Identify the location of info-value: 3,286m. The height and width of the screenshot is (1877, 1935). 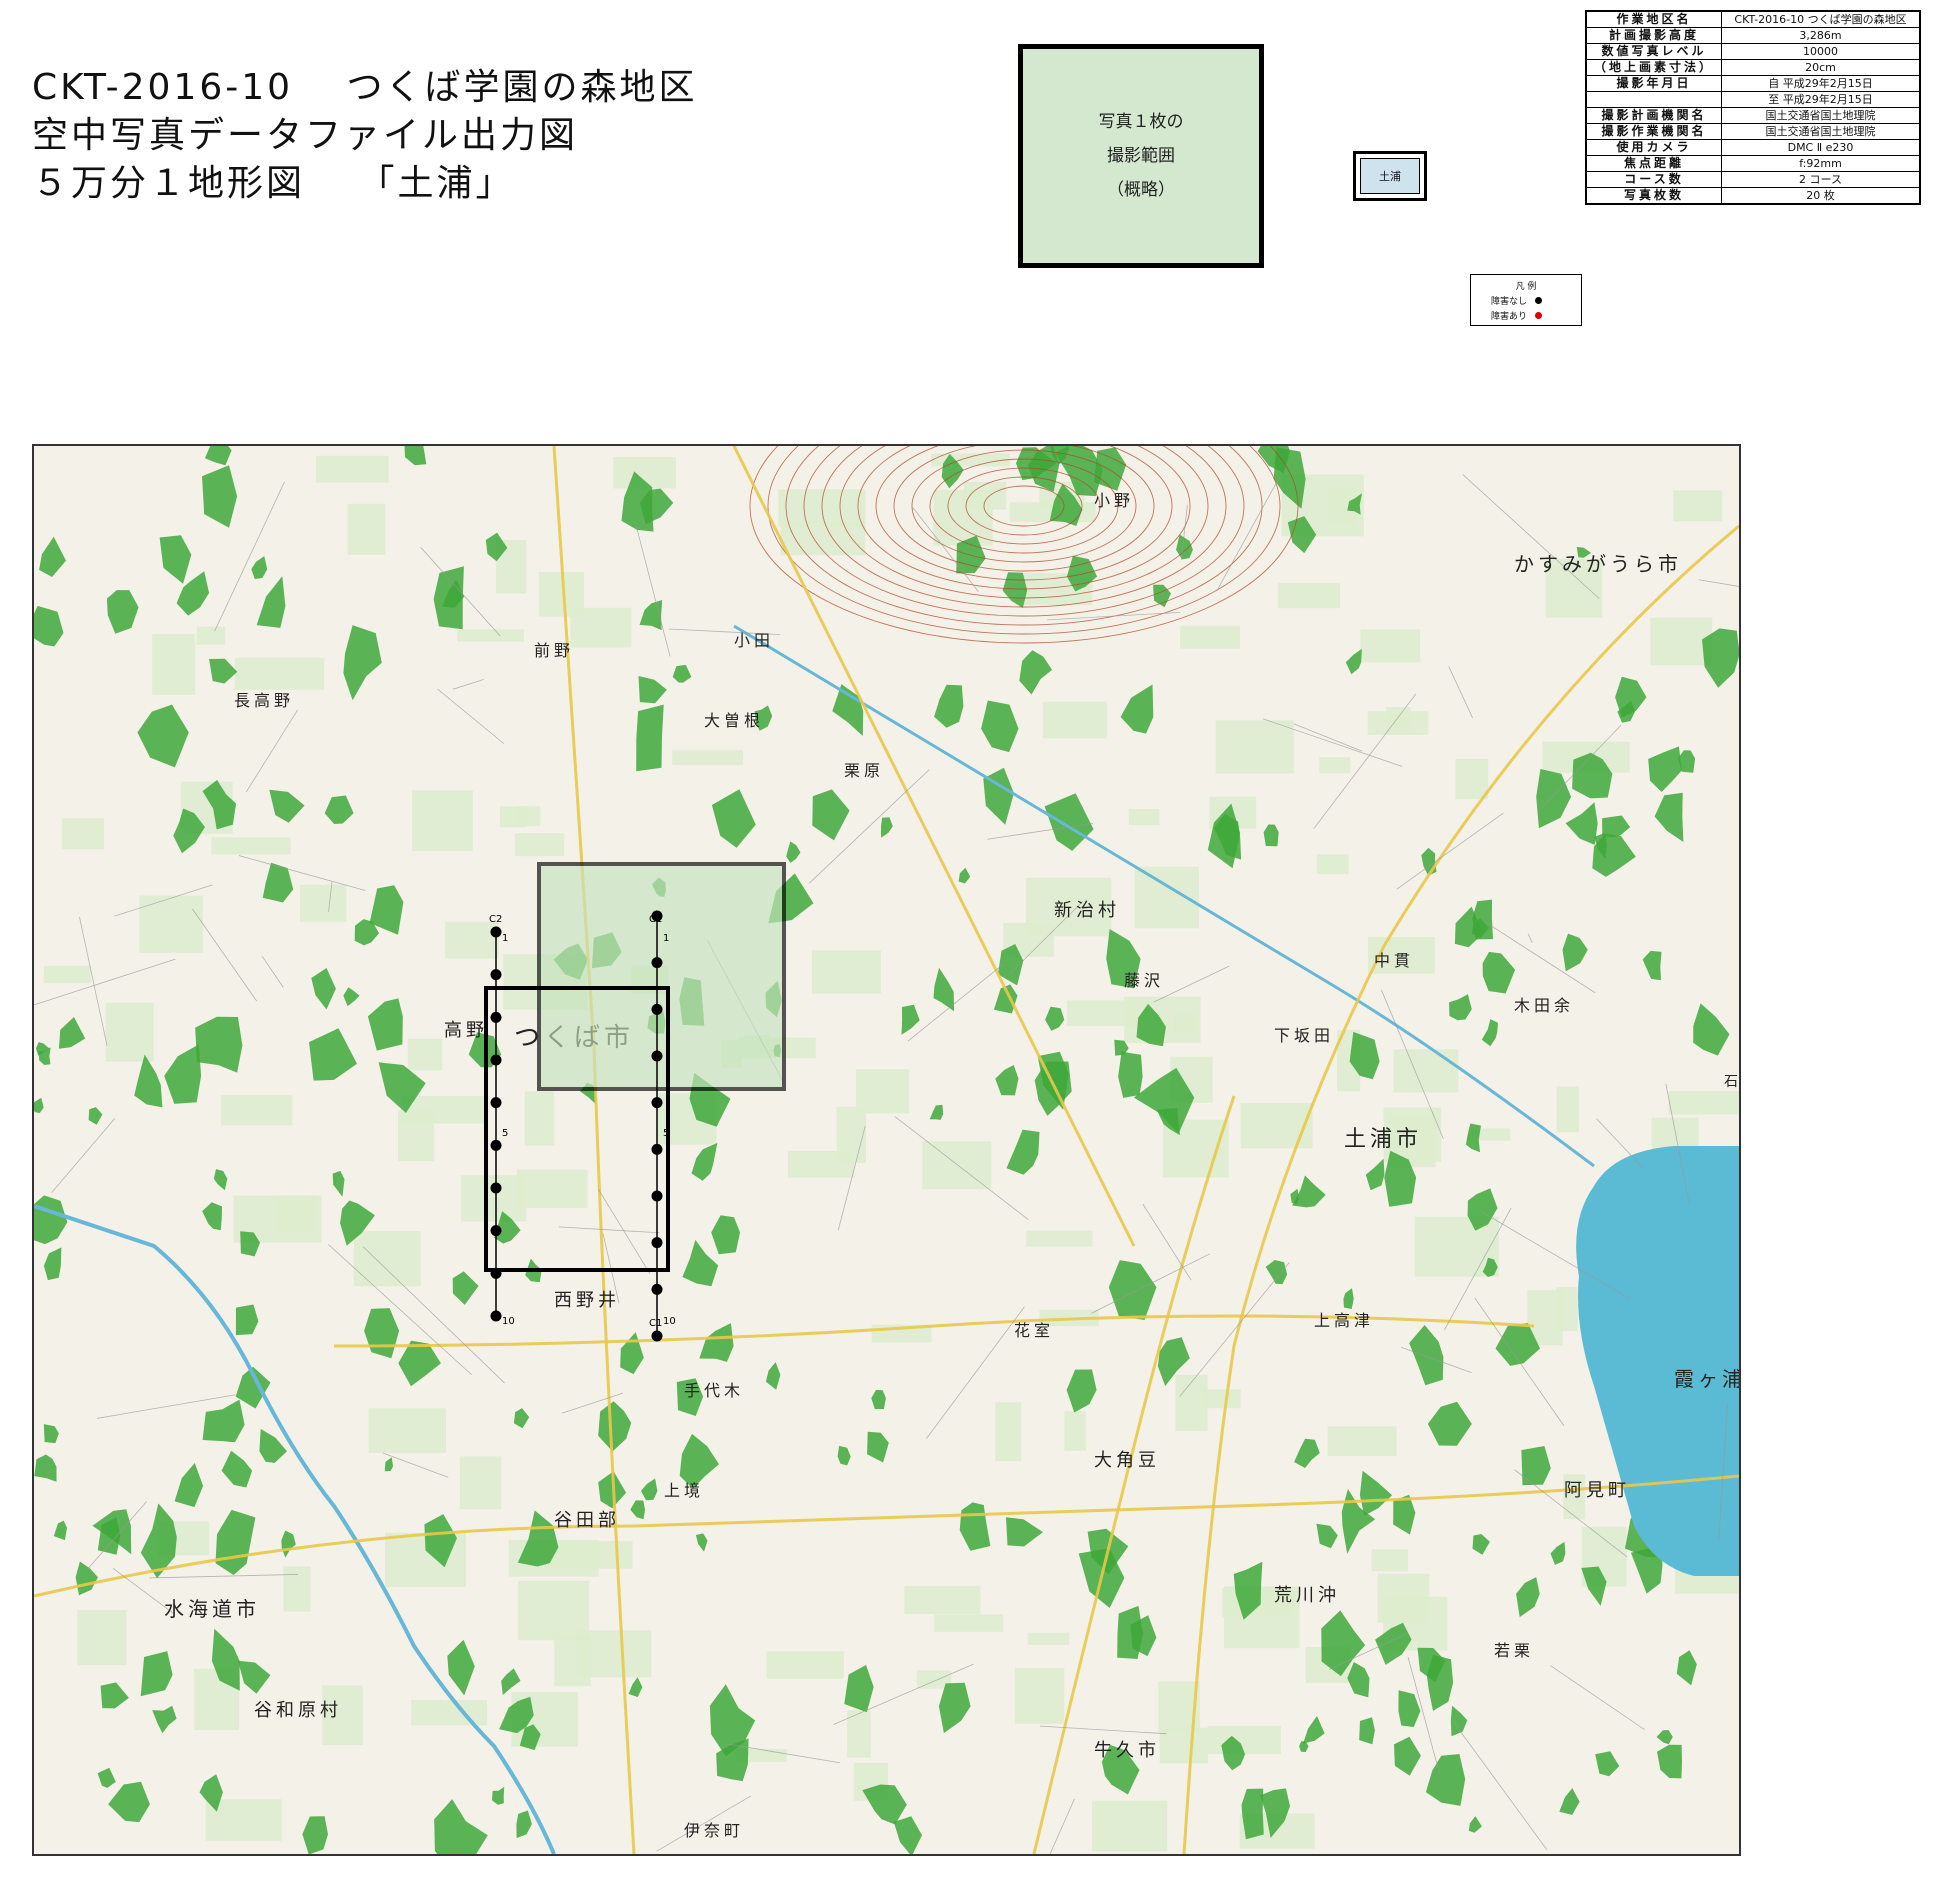
(1821, 35).